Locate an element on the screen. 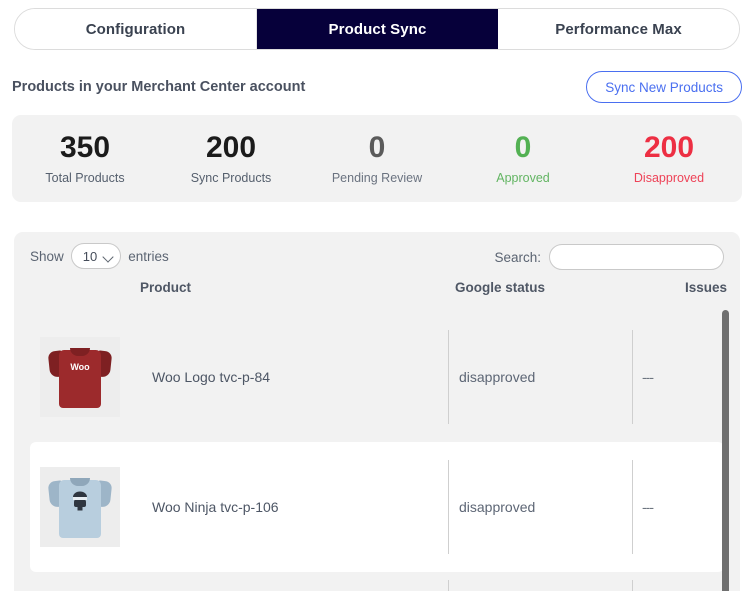 The height and width of the screenshot is (591, 754). product-thumbnail: Woo is located at coordinates (80, 377).